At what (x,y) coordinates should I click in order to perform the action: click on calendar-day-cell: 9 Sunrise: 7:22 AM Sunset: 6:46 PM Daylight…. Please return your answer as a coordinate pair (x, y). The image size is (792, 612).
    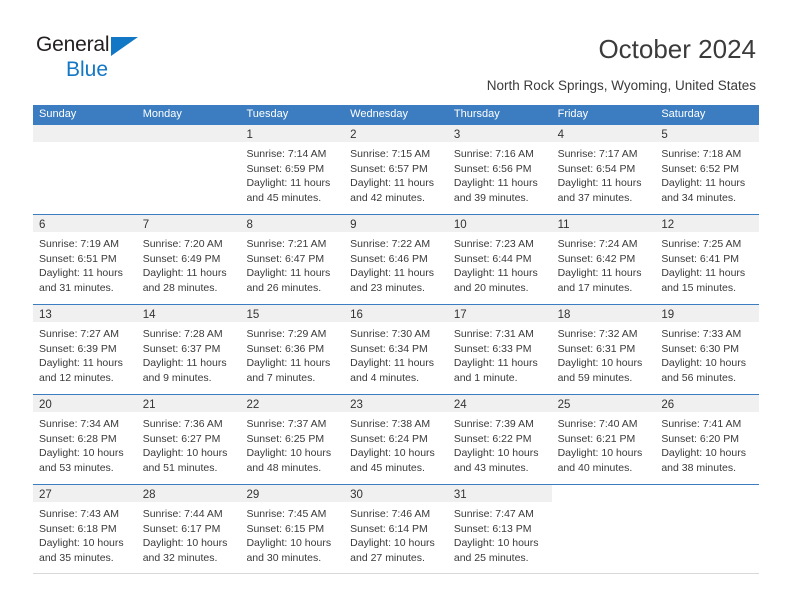
    Looking at the image, I should click on (396, 259).